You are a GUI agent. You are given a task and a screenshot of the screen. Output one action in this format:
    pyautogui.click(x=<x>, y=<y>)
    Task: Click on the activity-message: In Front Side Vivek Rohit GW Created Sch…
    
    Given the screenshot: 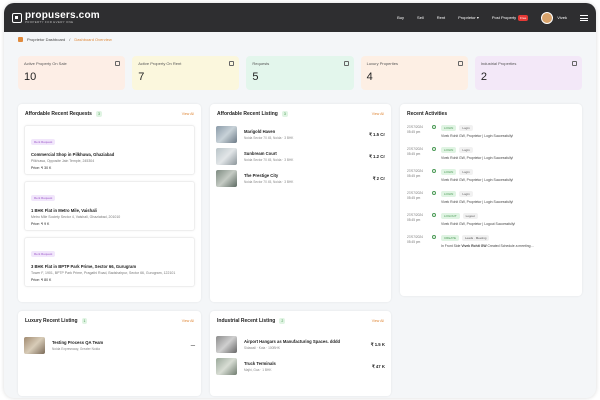 What is the action you would take?
    pyautogui.click(x=487, y=246)
    